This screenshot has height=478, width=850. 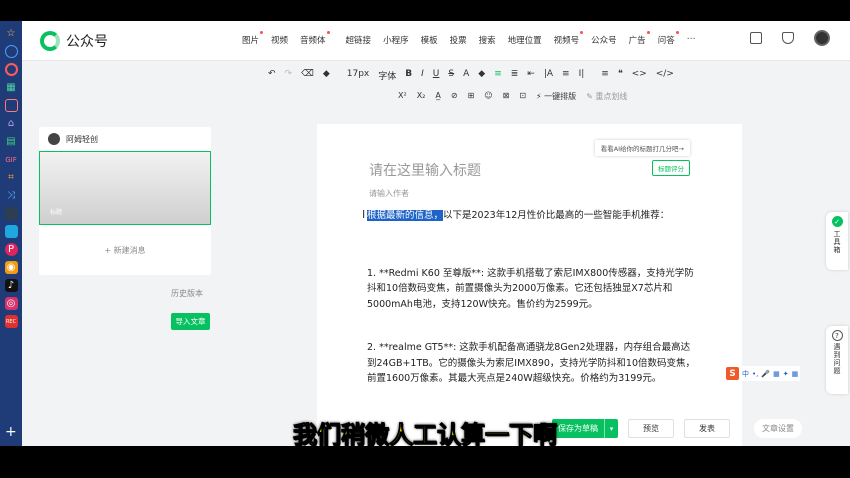 What do you see at coordinates (421, 96) in the screenshot?
I see `subscript-icon: X₂` at bounding box center [421, 96].